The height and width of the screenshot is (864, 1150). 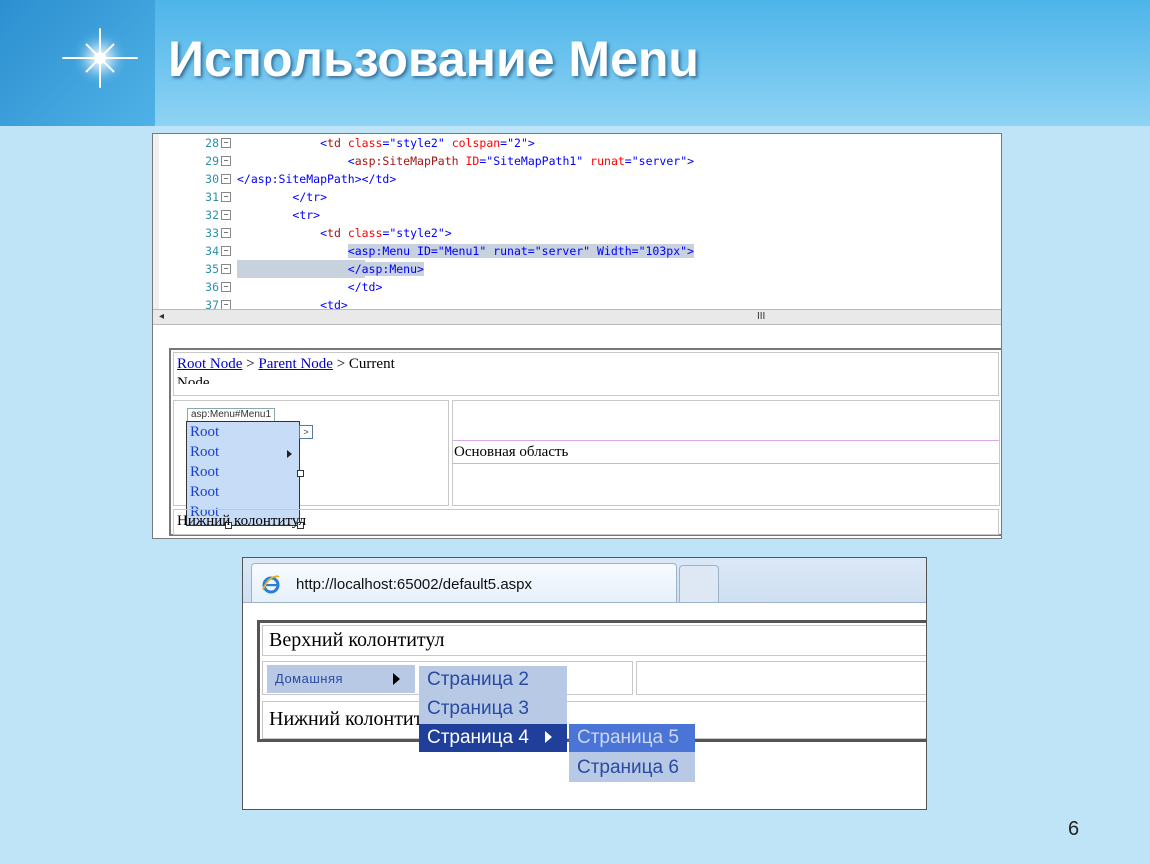 I want to click on submenu-item-label: Страница 2, so click(x=478, y=679).